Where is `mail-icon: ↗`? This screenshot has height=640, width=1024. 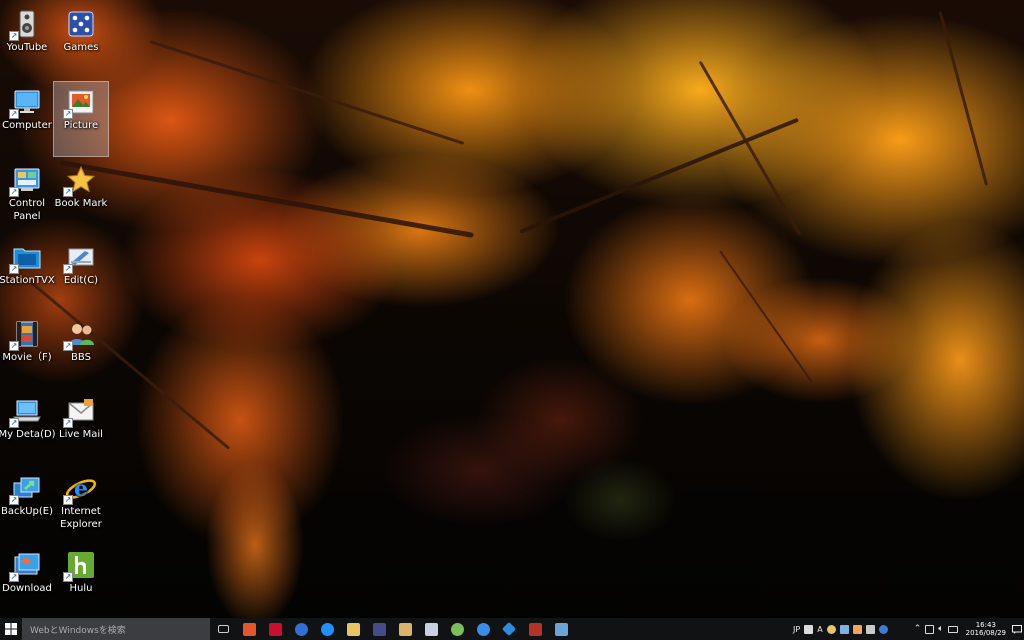
mail-icon: ↗ is located at coordinates (80, 411).